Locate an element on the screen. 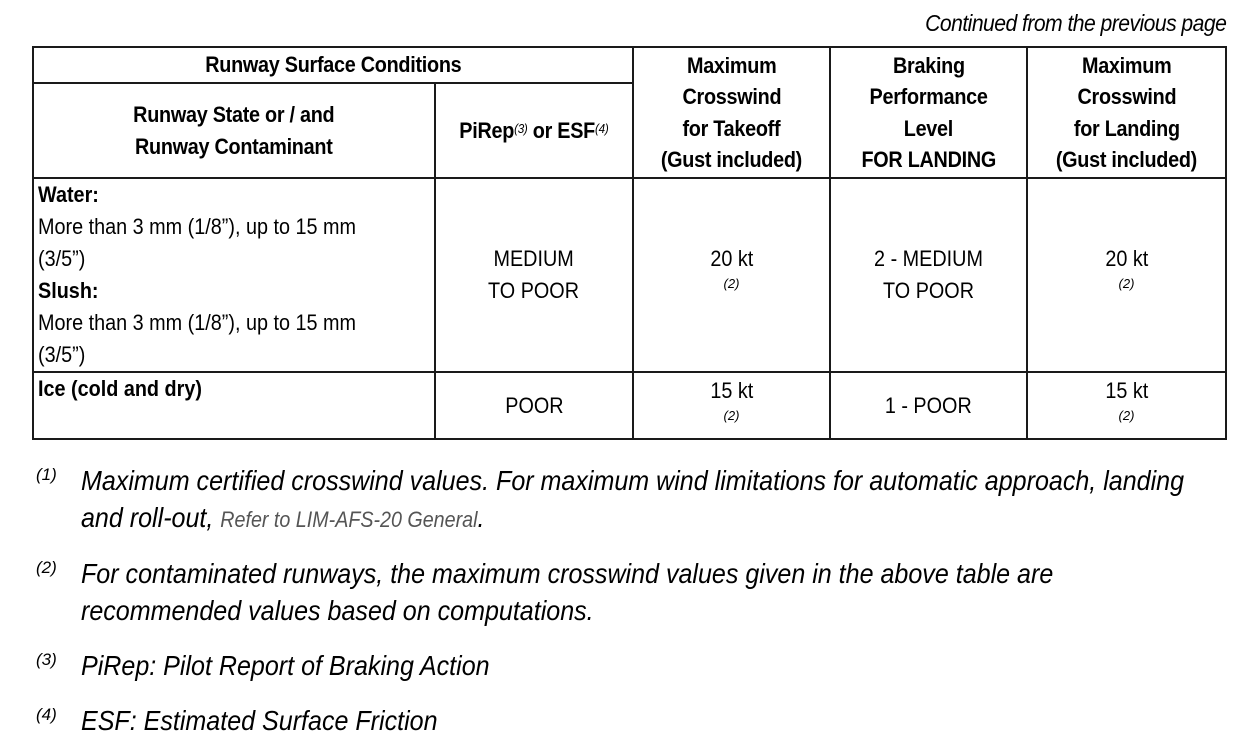 This screenshot has height=754, width=1245. braking-level-cell: 1 - POOR is located at coordinates (928, 405).